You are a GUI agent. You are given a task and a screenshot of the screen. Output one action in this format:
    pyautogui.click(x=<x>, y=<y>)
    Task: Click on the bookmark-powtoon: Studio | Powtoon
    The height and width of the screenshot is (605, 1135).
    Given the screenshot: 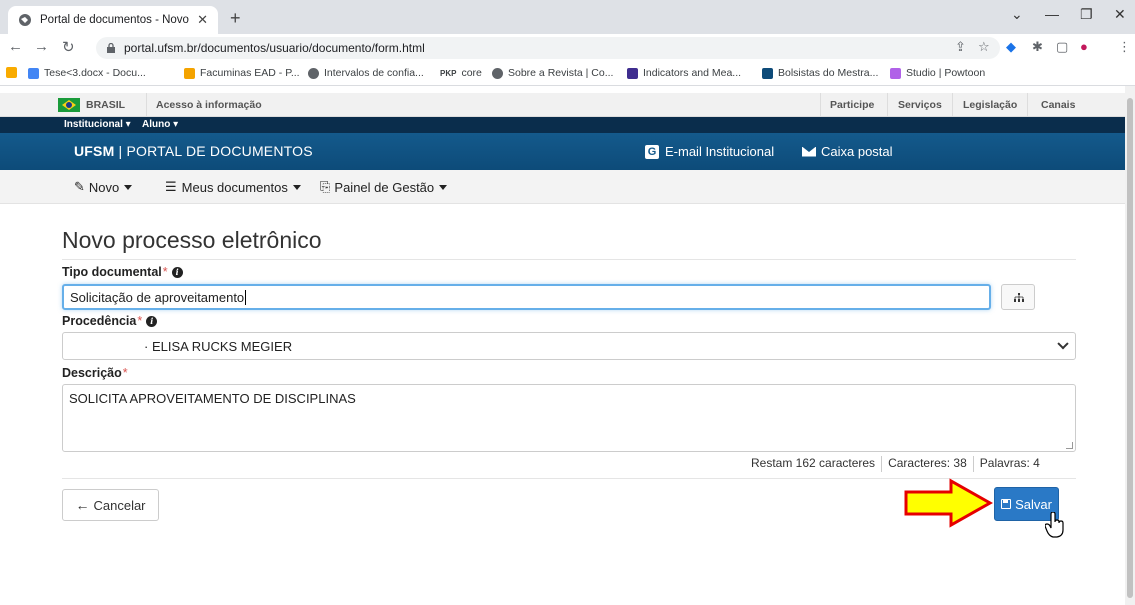 What is the action you would take?
    pyautogui.click(x=937, y=73)
    